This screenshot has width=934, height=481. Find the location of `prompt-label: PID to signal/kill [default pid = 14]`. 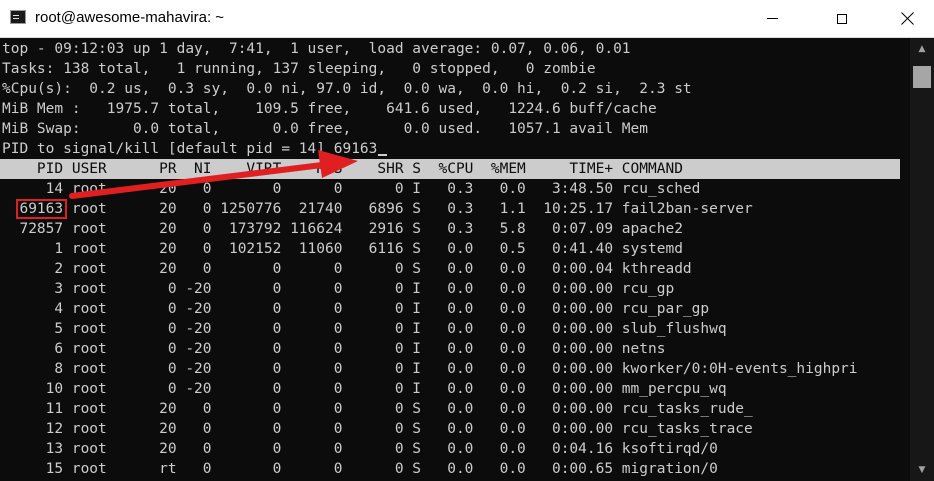

prompt-label: PID to signal/kill [default pid = 14] is located at coordinates (168, 149).